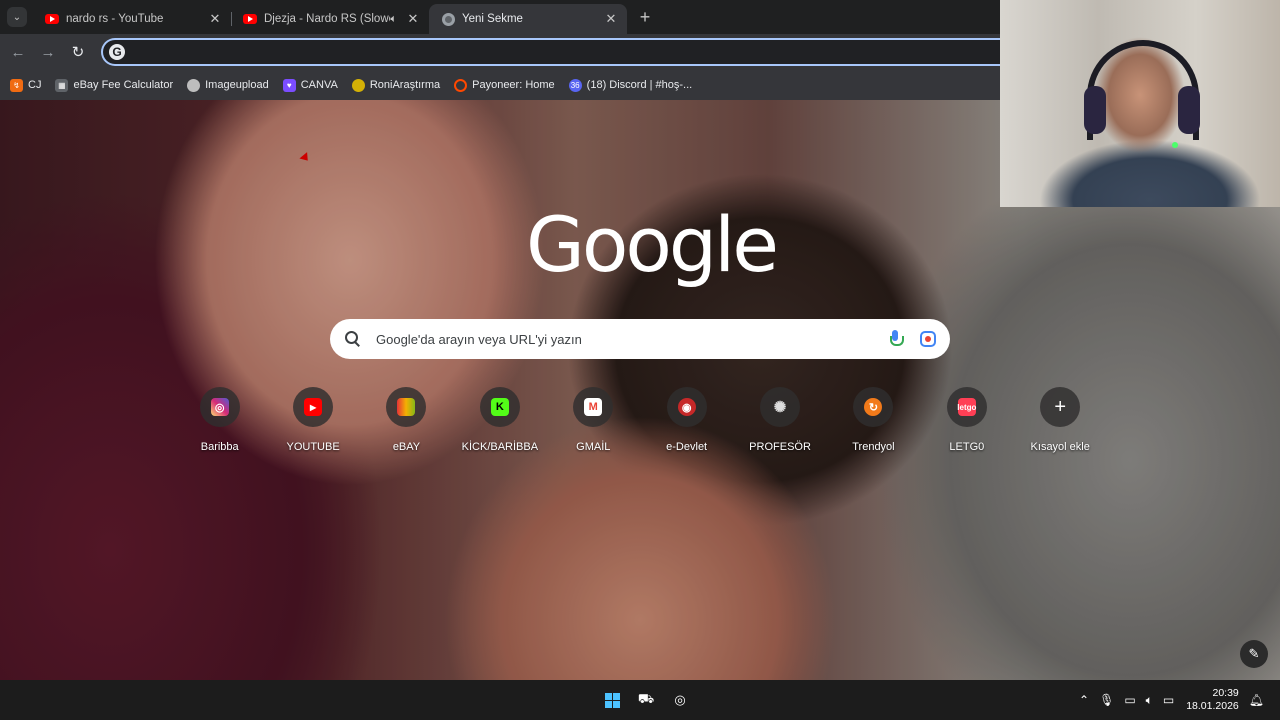 The height and width of the screenshot is (720, 1280). What do you see at coordinates (966, 407) in the screenshot?
I see `letgo-icon: letgo` at bounding box center [966, 407].